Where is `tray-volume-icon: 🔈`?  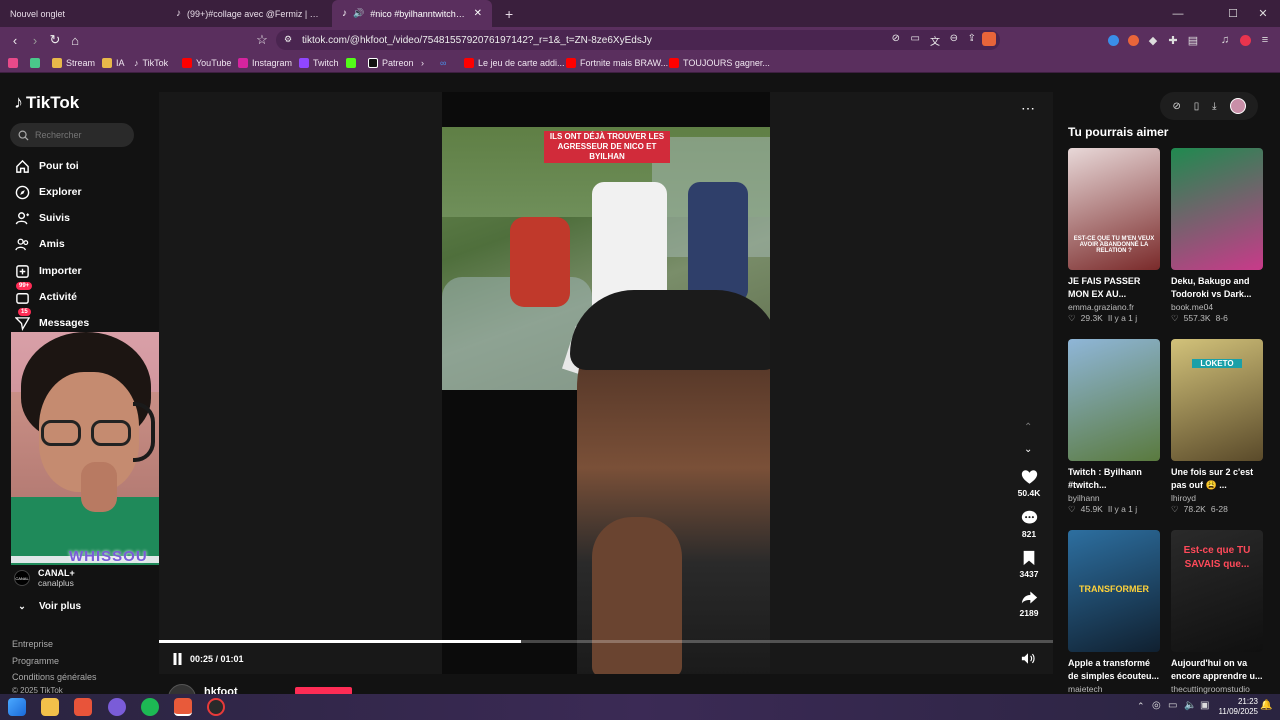 tray-volume-icon: 🔈 is located at coordinates (1190, 705).